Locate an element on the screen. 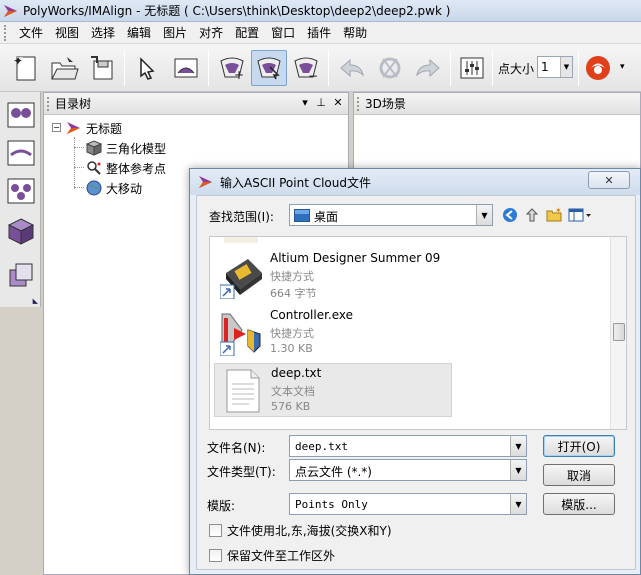 The image size is (641, 575). file-list-scrollbar is located at coordinates (618, 333).